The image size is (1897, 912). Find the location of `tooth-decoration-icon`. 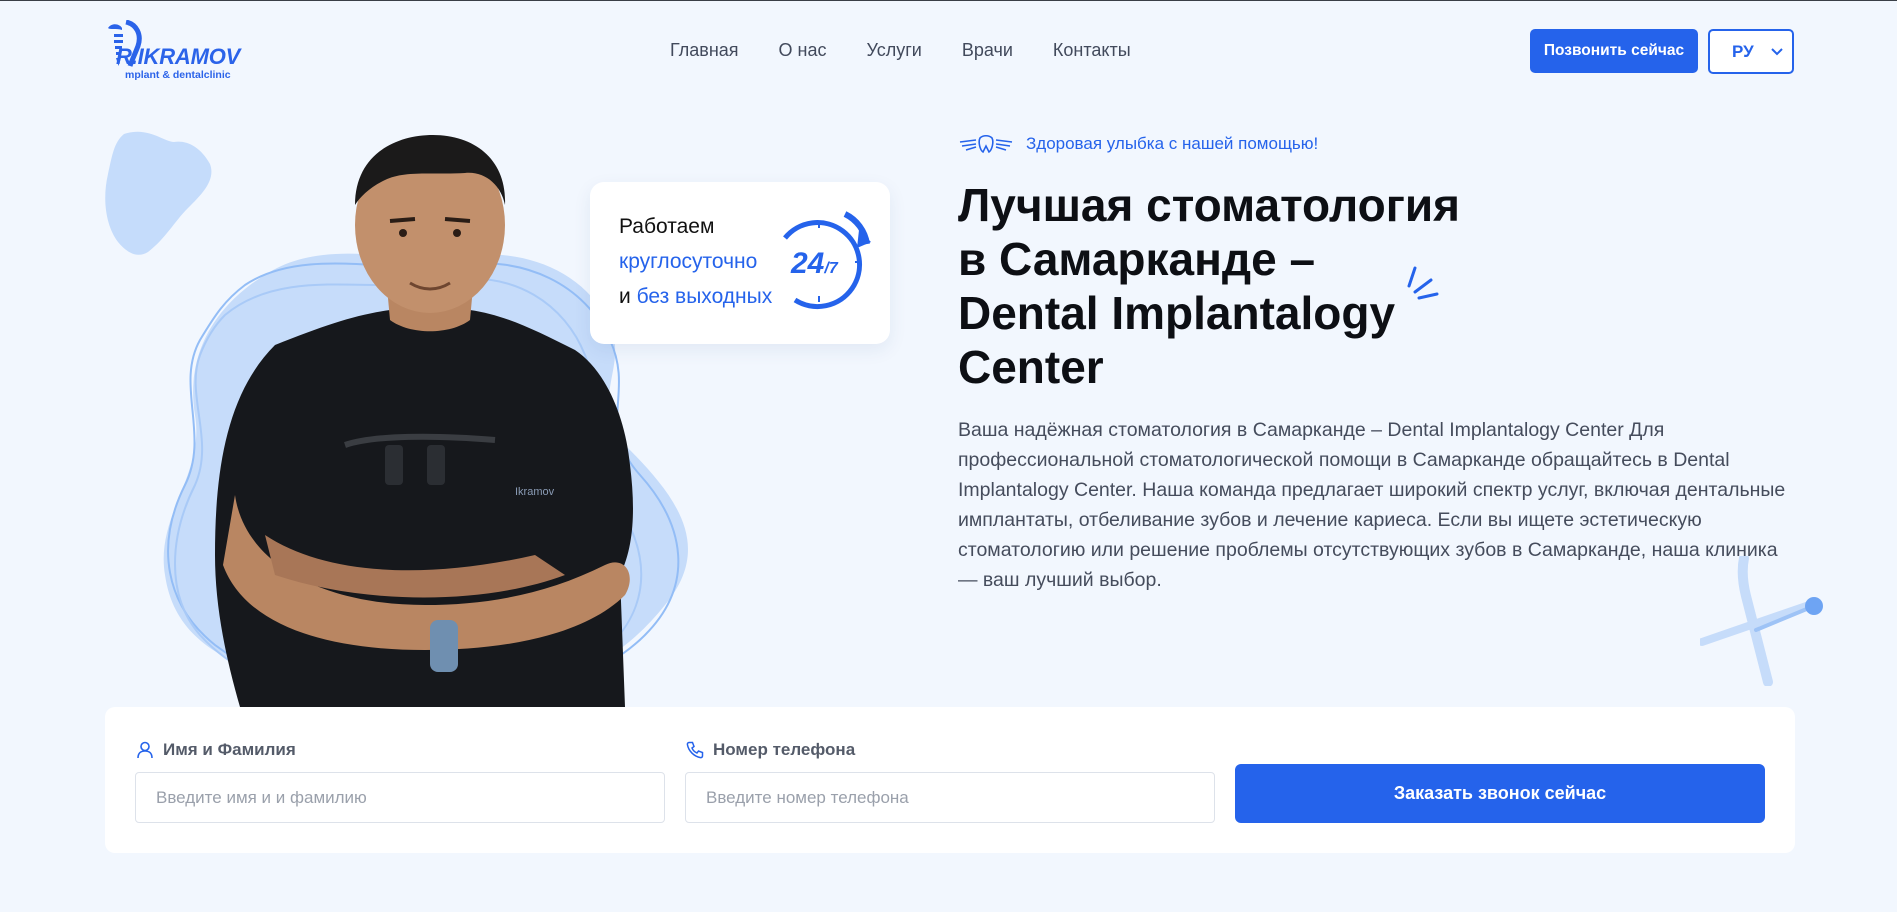

tooth-decoration-icon is located at coordinates (158, 193).